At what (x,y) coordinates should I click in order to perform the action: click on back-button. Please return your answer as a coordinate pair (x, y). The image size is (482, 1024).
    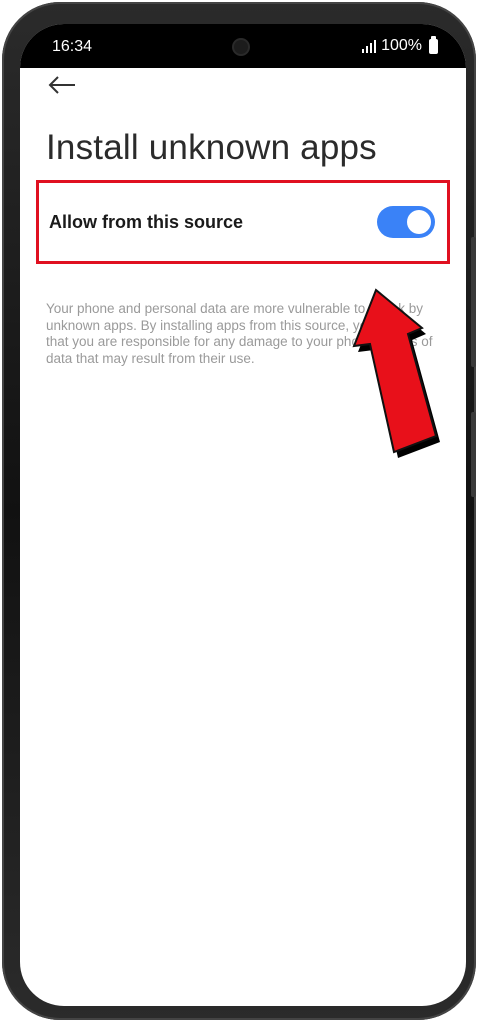
    Looking at the image, I should click on (62, 85).